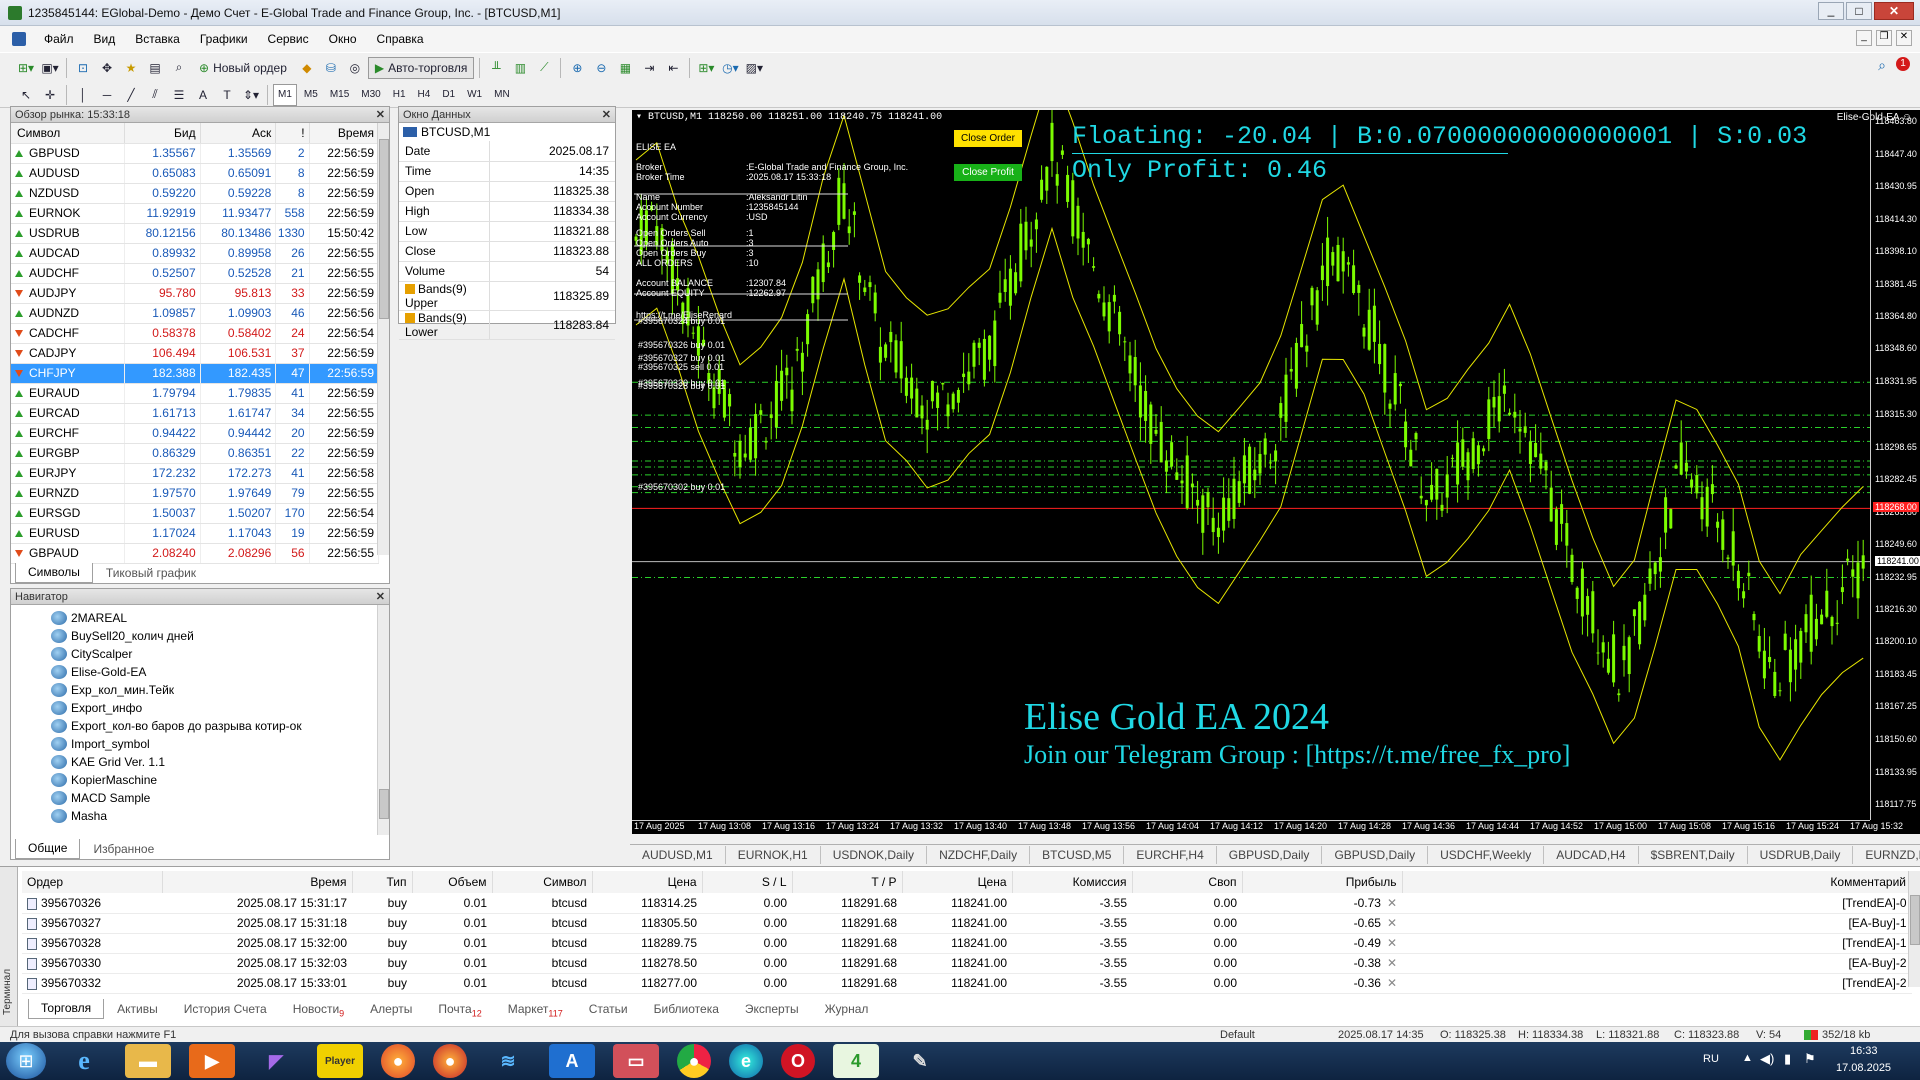 This screenshot has height=1080, width=1920. I want to click on terminal-scroll-thumb, so click(1915, 920).